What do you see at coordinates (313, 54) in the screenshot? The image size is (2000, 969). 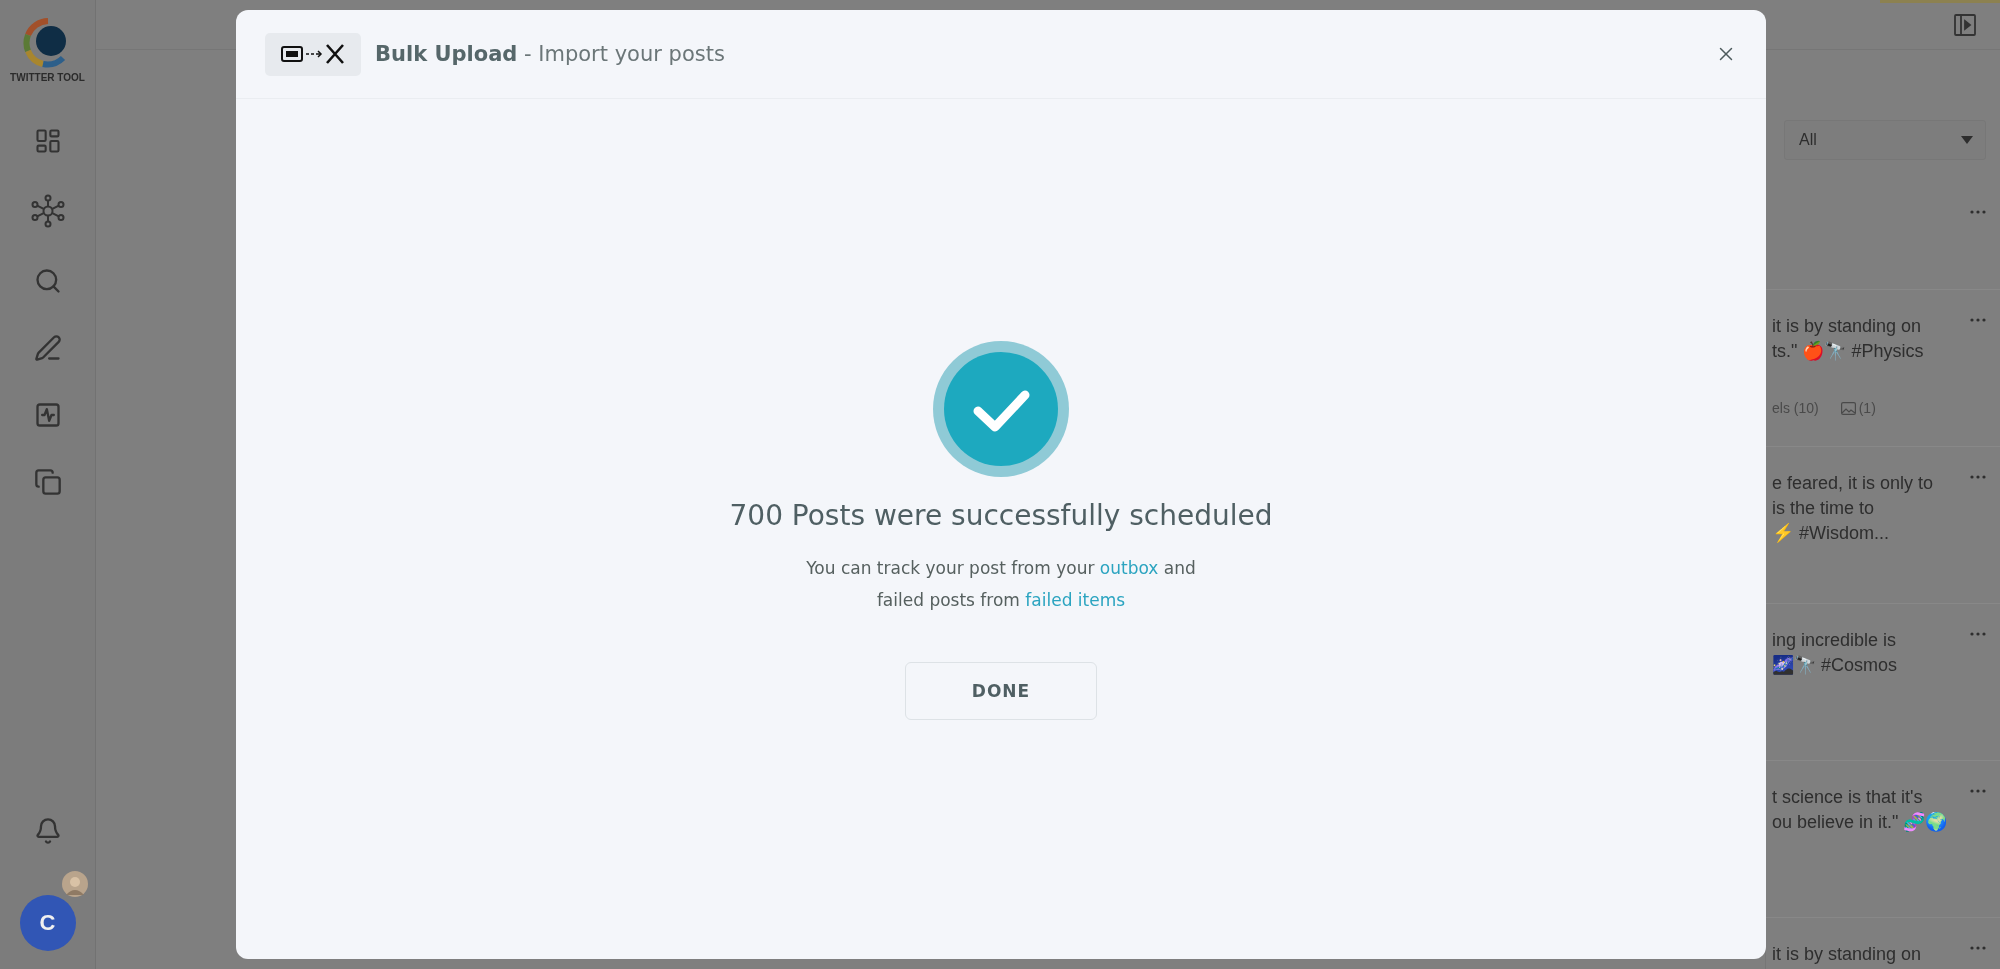 I see `csv-to-x-icon` at bounding box center [313, 54].